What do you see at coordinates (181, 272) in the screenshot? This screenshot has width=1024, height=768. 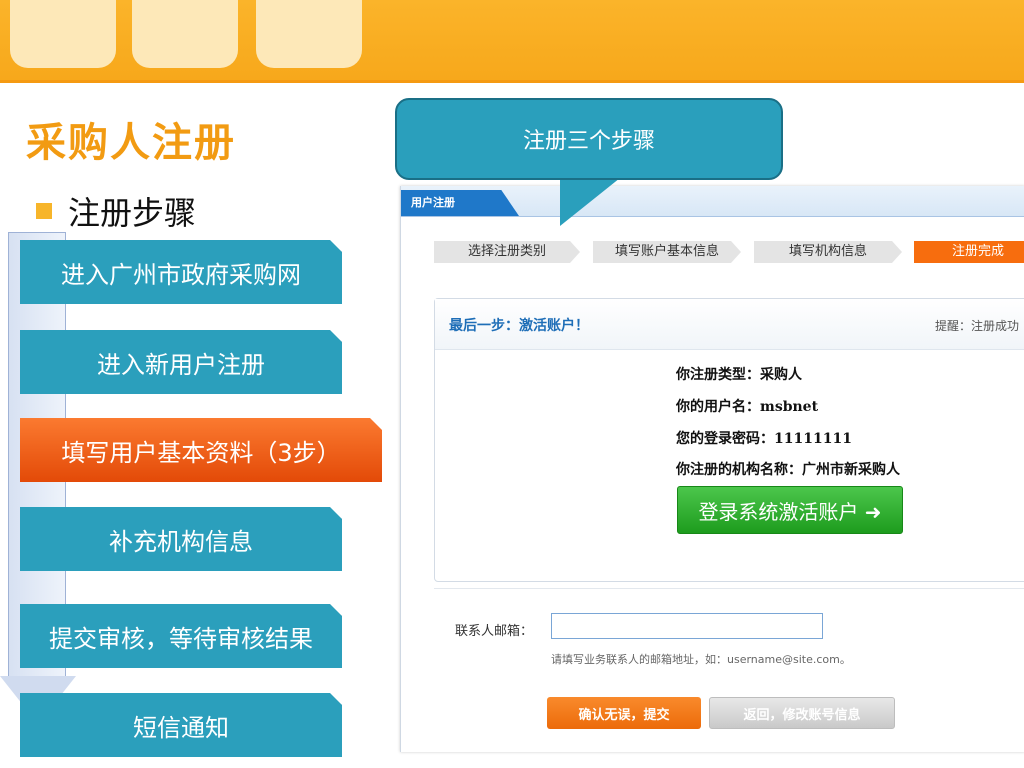 I see `step-1: 进入广州市政府采购网` at bounding box center [181, 272].